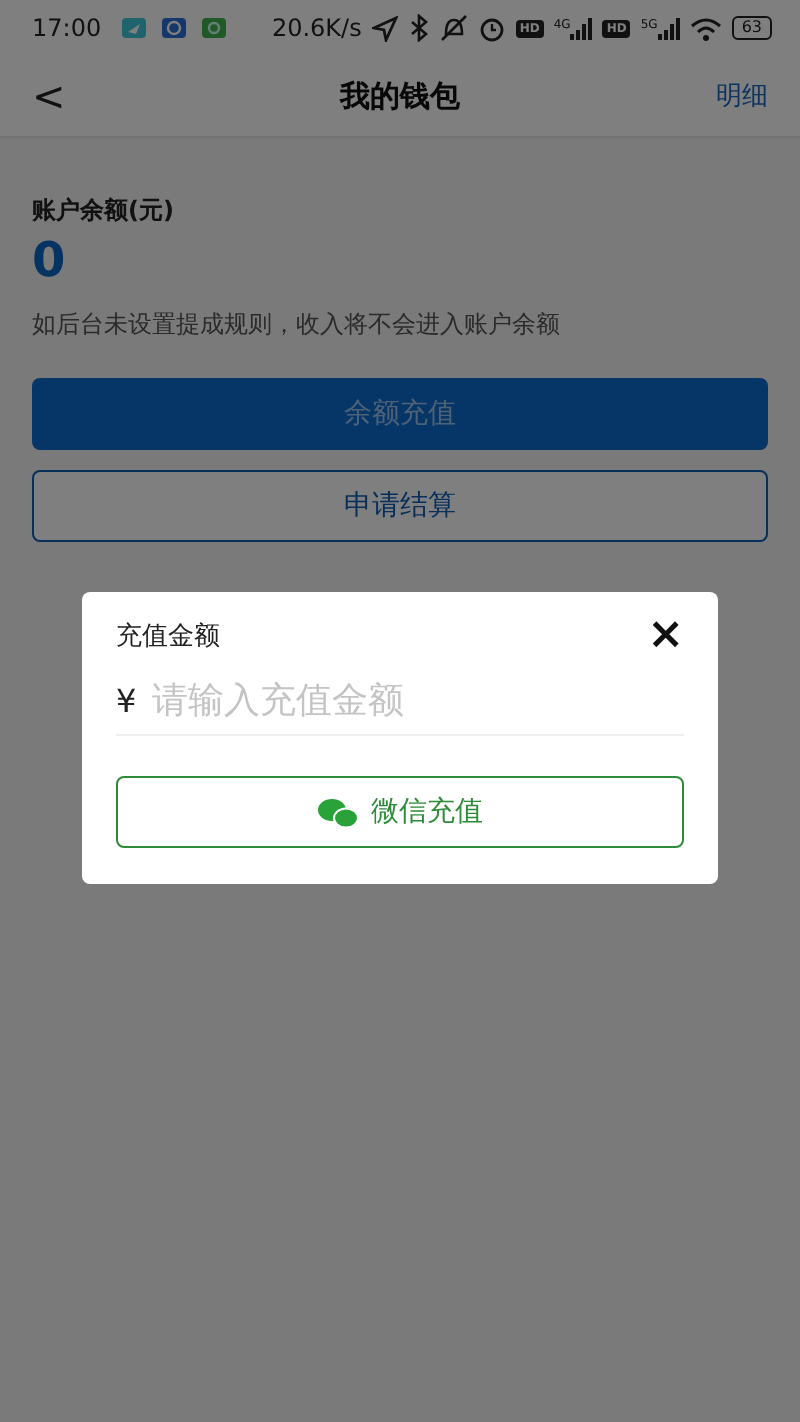 This screenshot has width=800, height=1422. Describe the element at coordinates (400, 506) in the screenshot. I see `settlement-button: 申请结算` at that location.